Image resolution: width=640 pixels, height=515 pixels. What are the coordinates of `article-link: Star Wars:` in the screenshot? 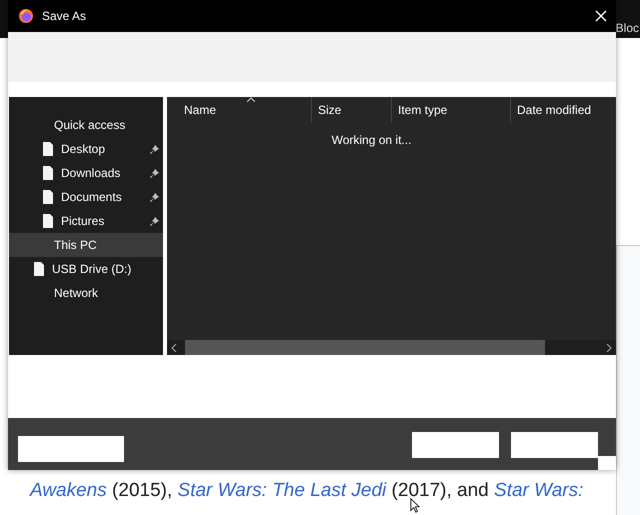 It's located at (539, 490).